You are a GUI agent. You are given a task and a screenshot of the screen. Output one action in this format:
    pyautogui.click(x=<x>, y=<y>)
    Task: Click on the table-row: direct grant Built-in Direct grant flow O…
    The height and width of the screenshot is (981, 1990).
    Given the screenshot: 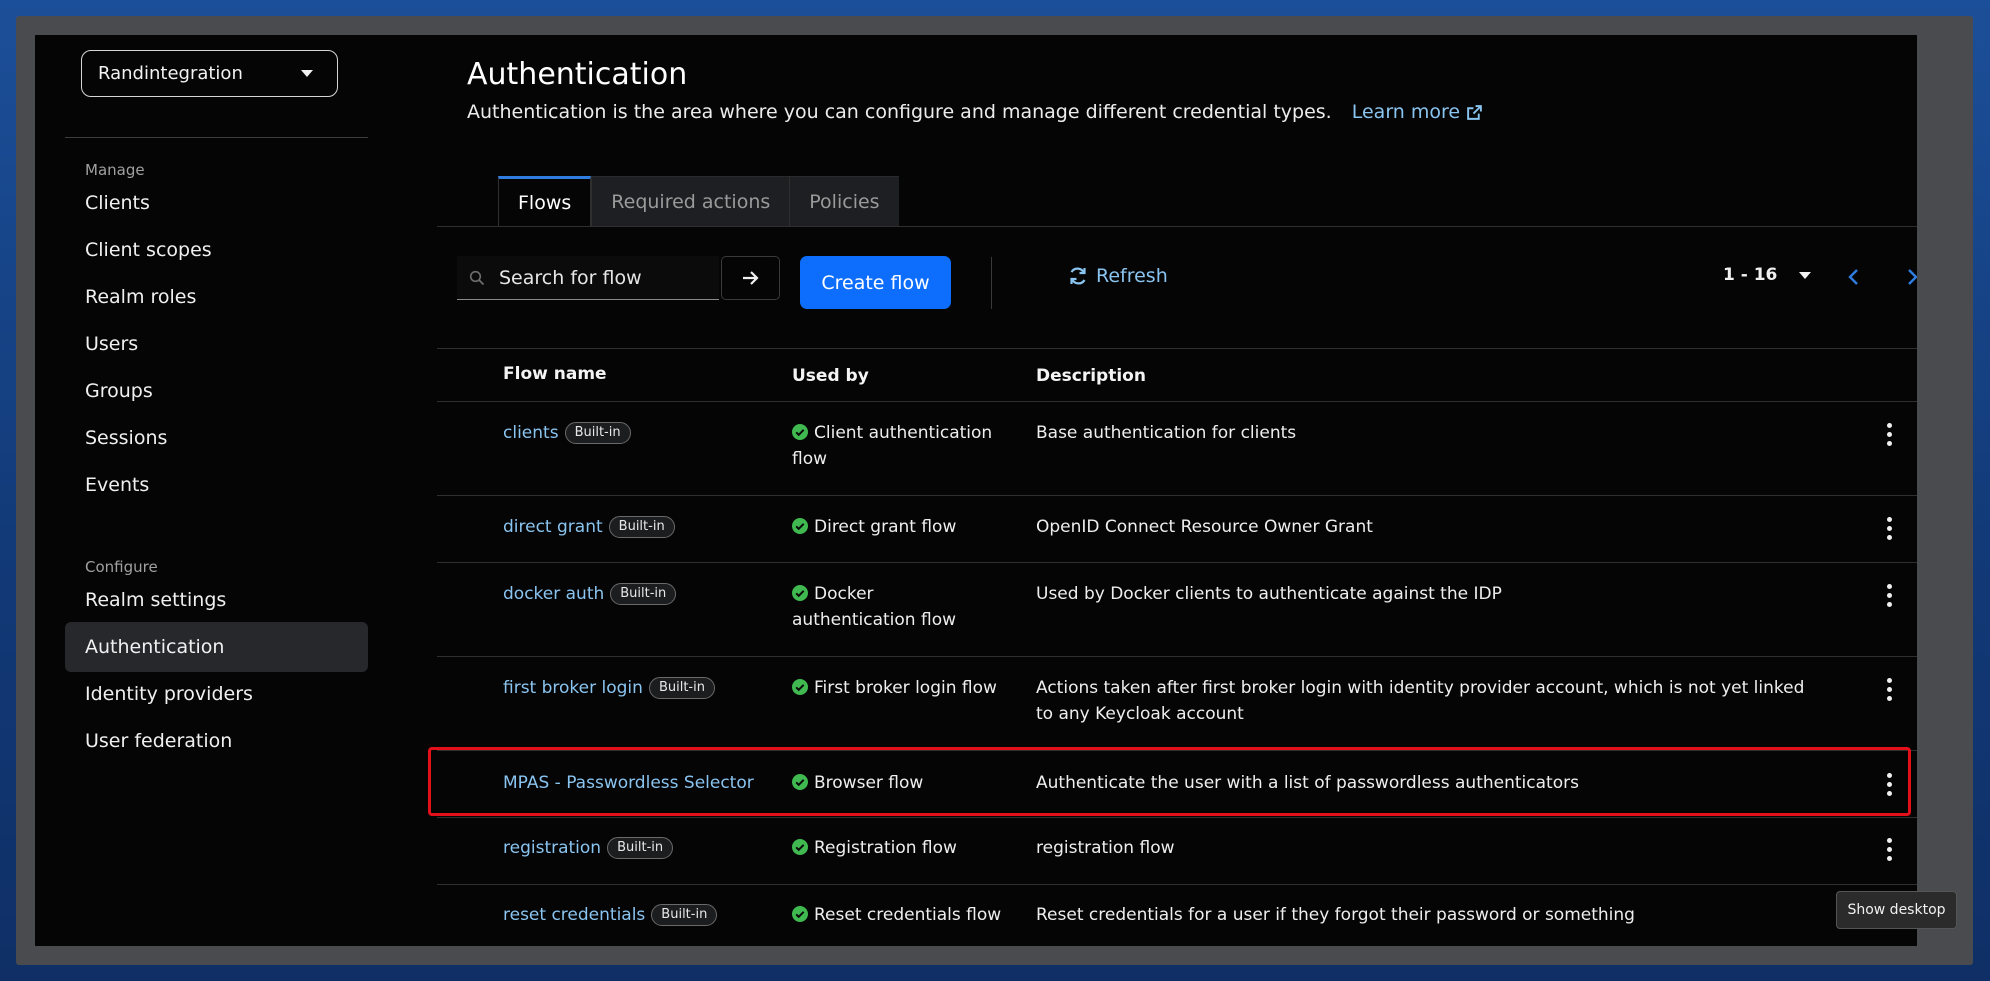 What is the action you would take?
    pyautogui.click(x=1177, y=528)
    